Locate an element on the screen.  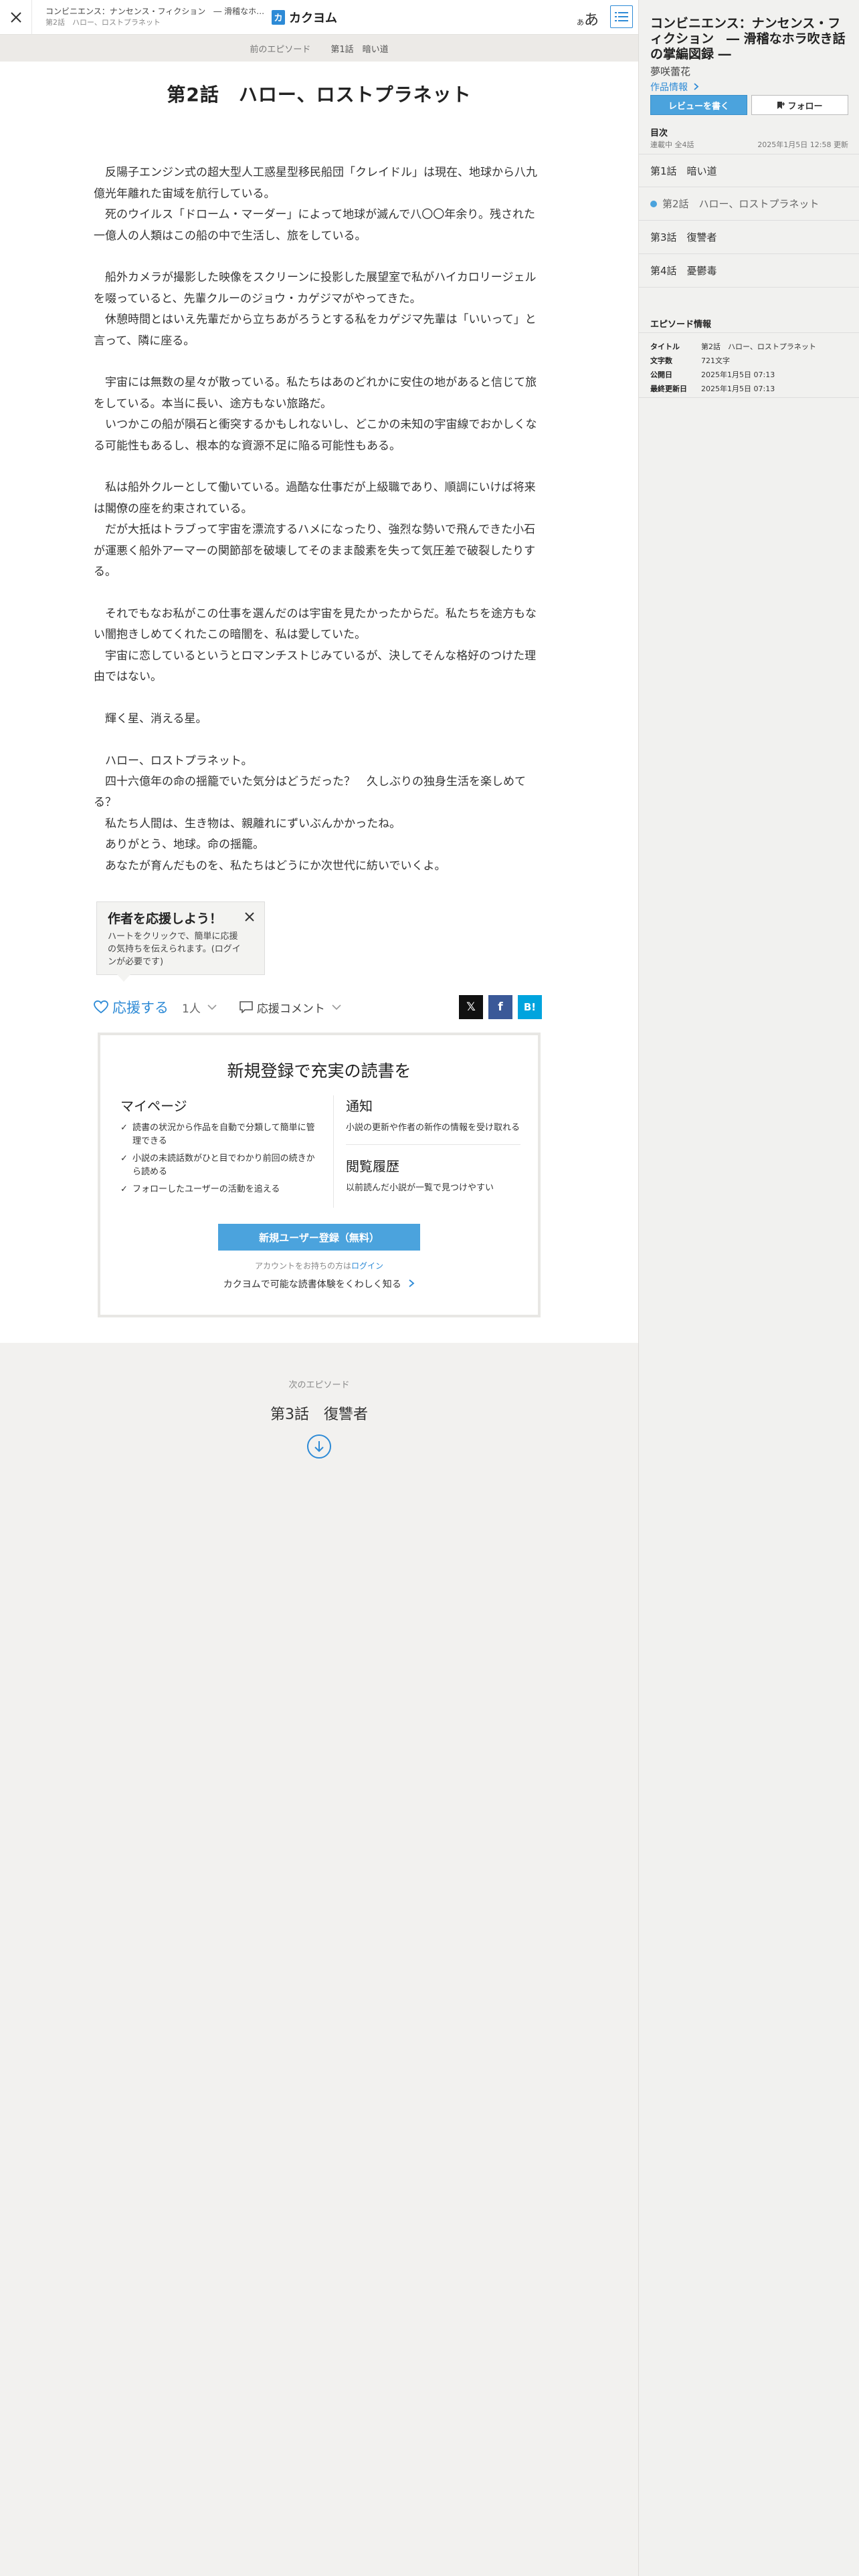
toc-toggle-button is located at coordinates (622, 16).